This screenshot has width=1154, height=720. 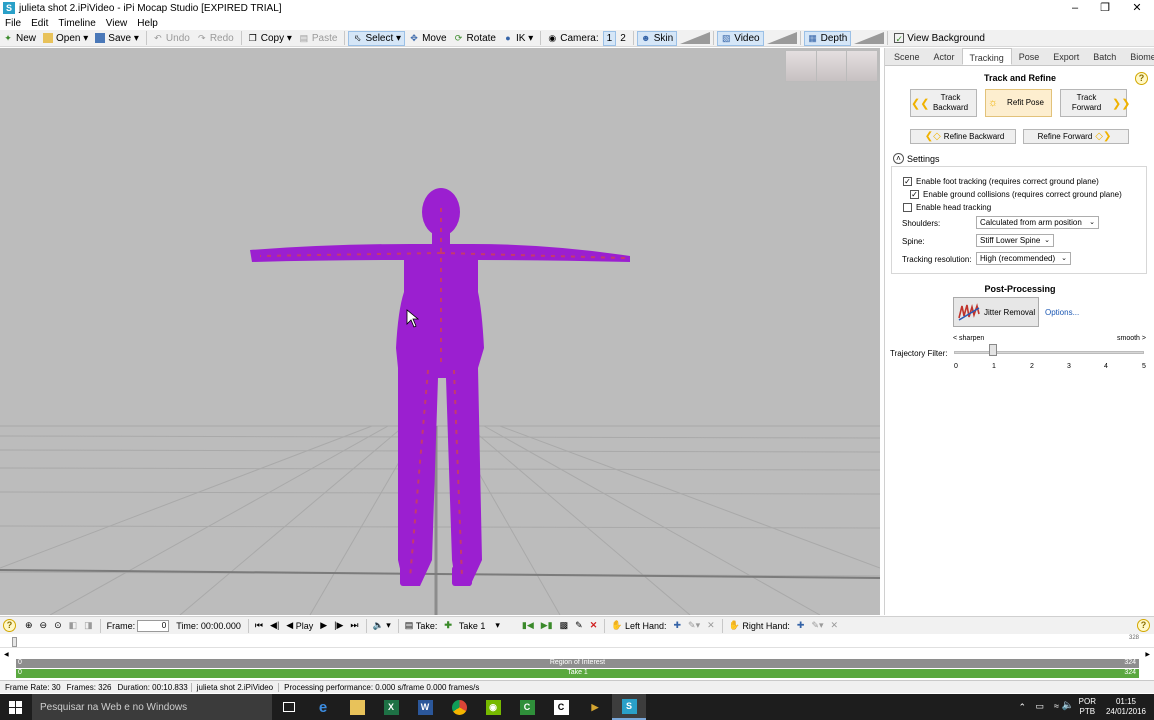 What do you see at coordinates (391, 707) in the screenshot?
I see `excel-icon: X` at bounding box center [391, 707].